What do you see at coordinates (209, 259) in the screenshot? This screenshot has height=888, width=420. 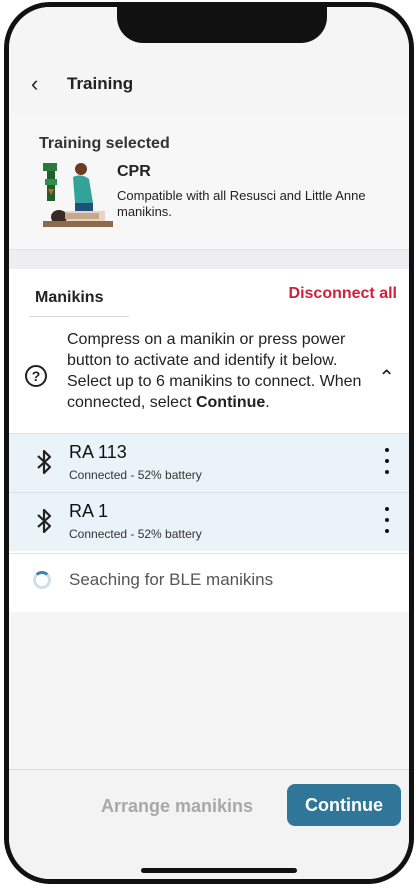 I see `section-divider` at bounding box center [209, 259].